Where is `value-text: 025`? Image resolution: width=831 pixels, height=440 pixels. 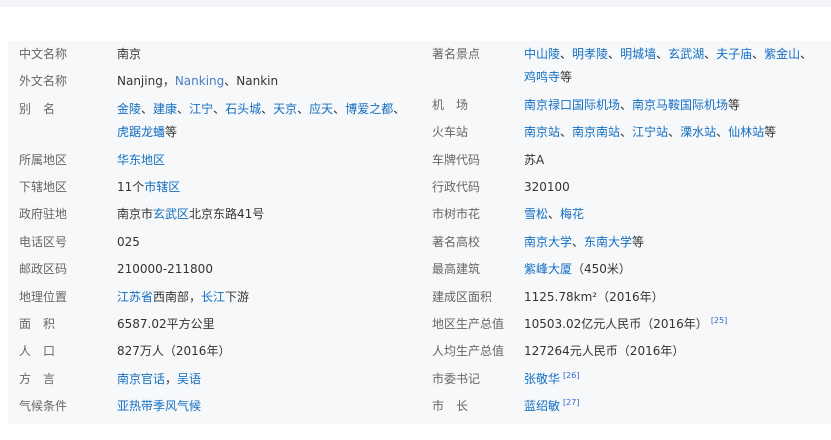 value-text: 025 is located at coordinates (128, 241).